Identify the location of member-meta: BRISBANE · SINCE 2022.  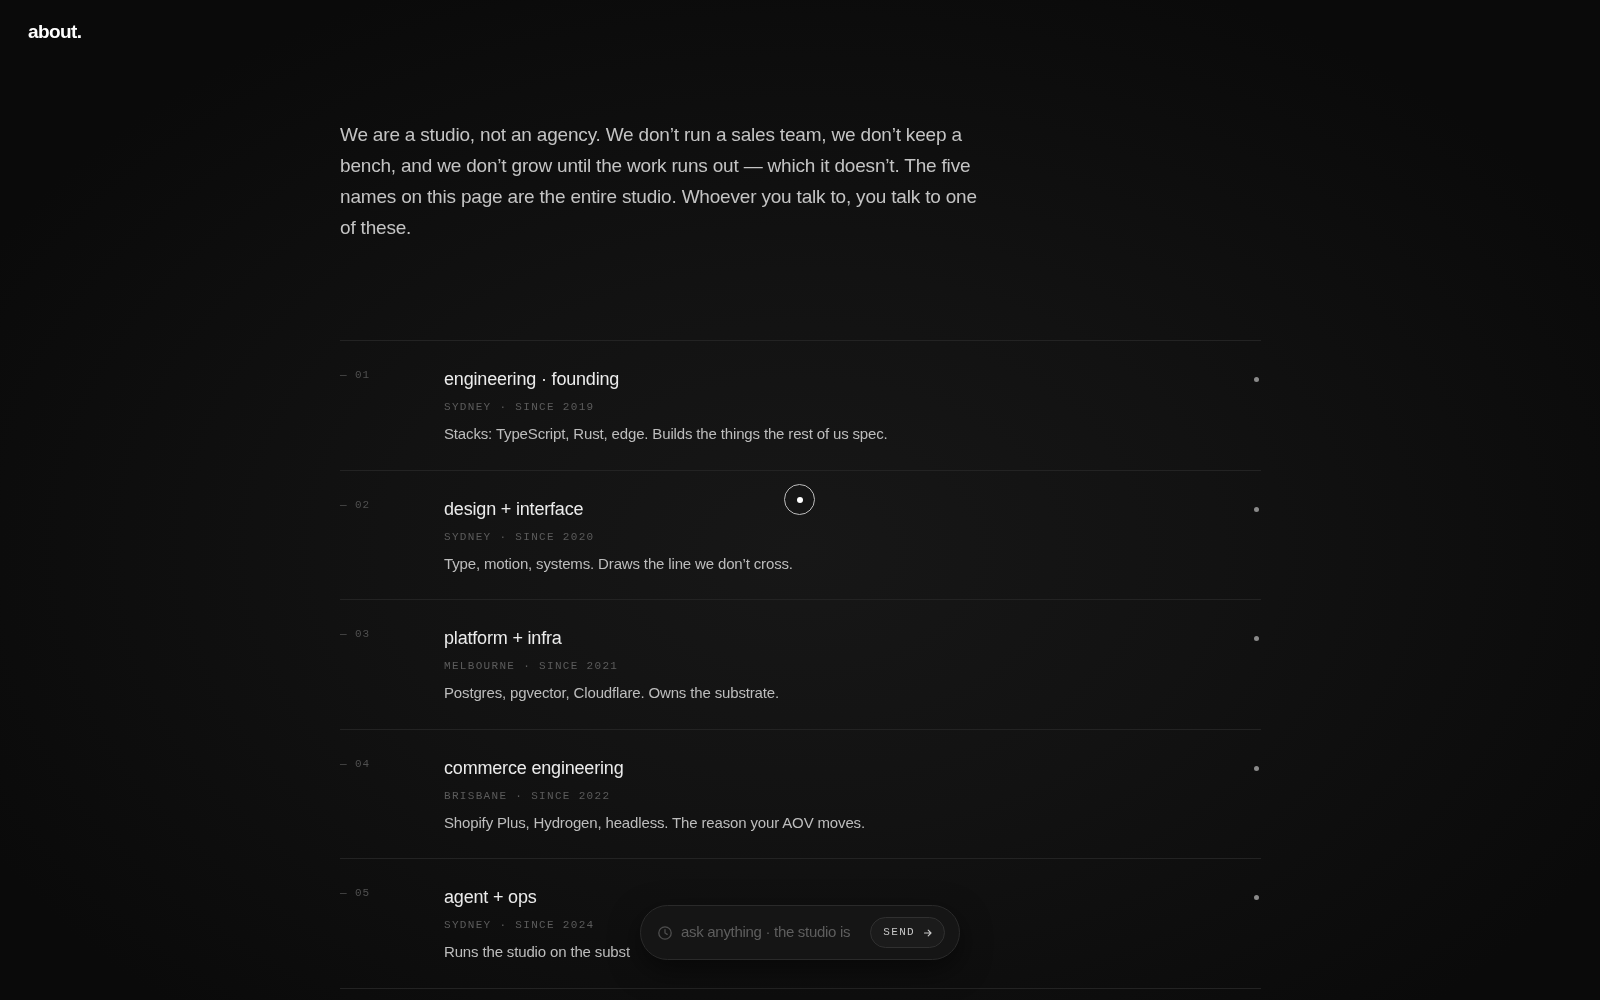
(527, 796).